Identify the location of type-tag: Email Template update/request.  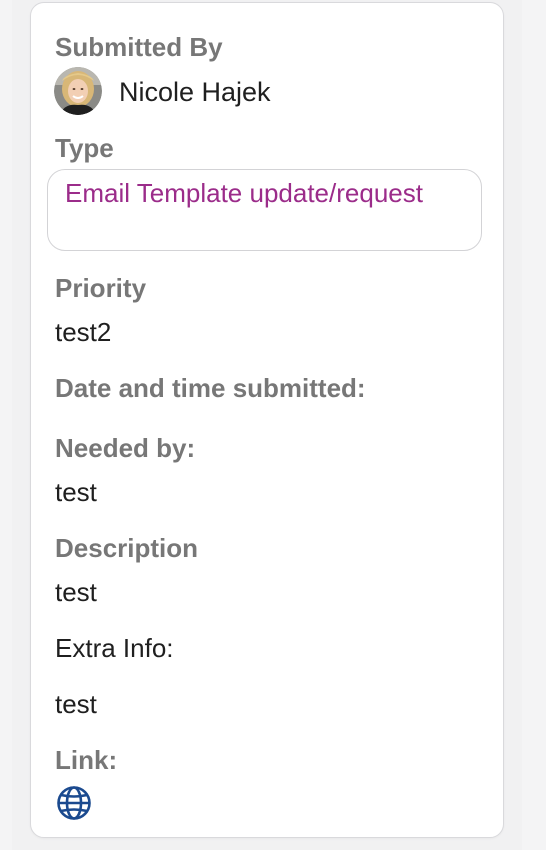
(264, 210).